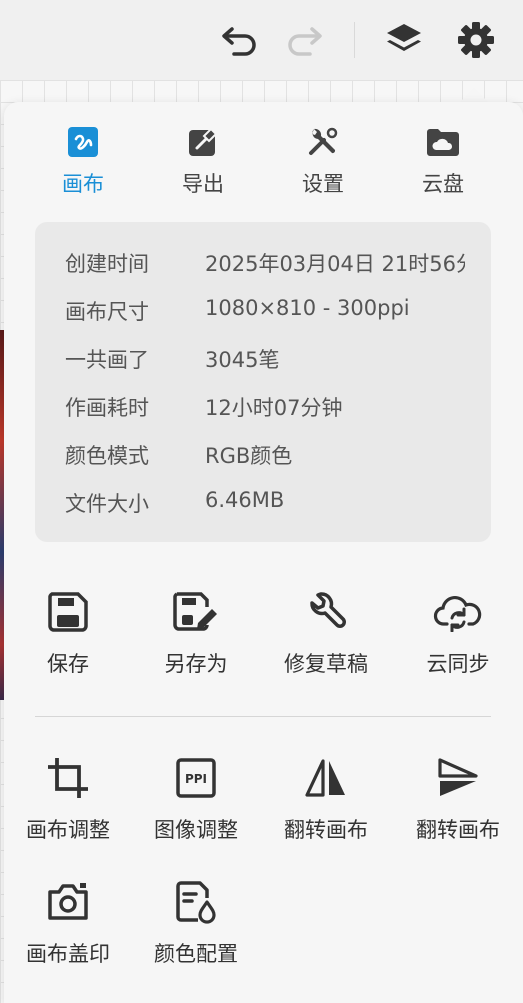 Image resolution: width=523 pixels, height=1003 pixels. I want to click on crop-icon, so click(68, 778).